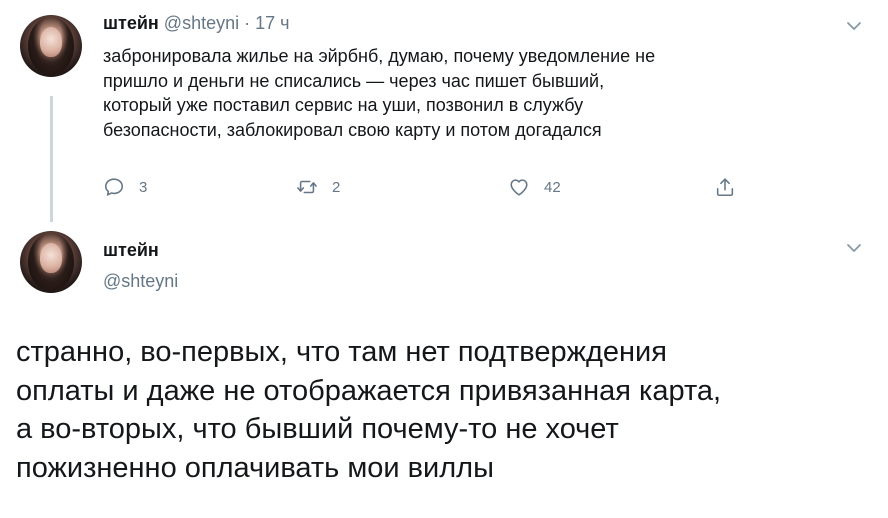  What do you see at coordinates (433, 187) in the screenshot?
I see `tweet-actions: 3 2 42` at bounding box center [433, 187].